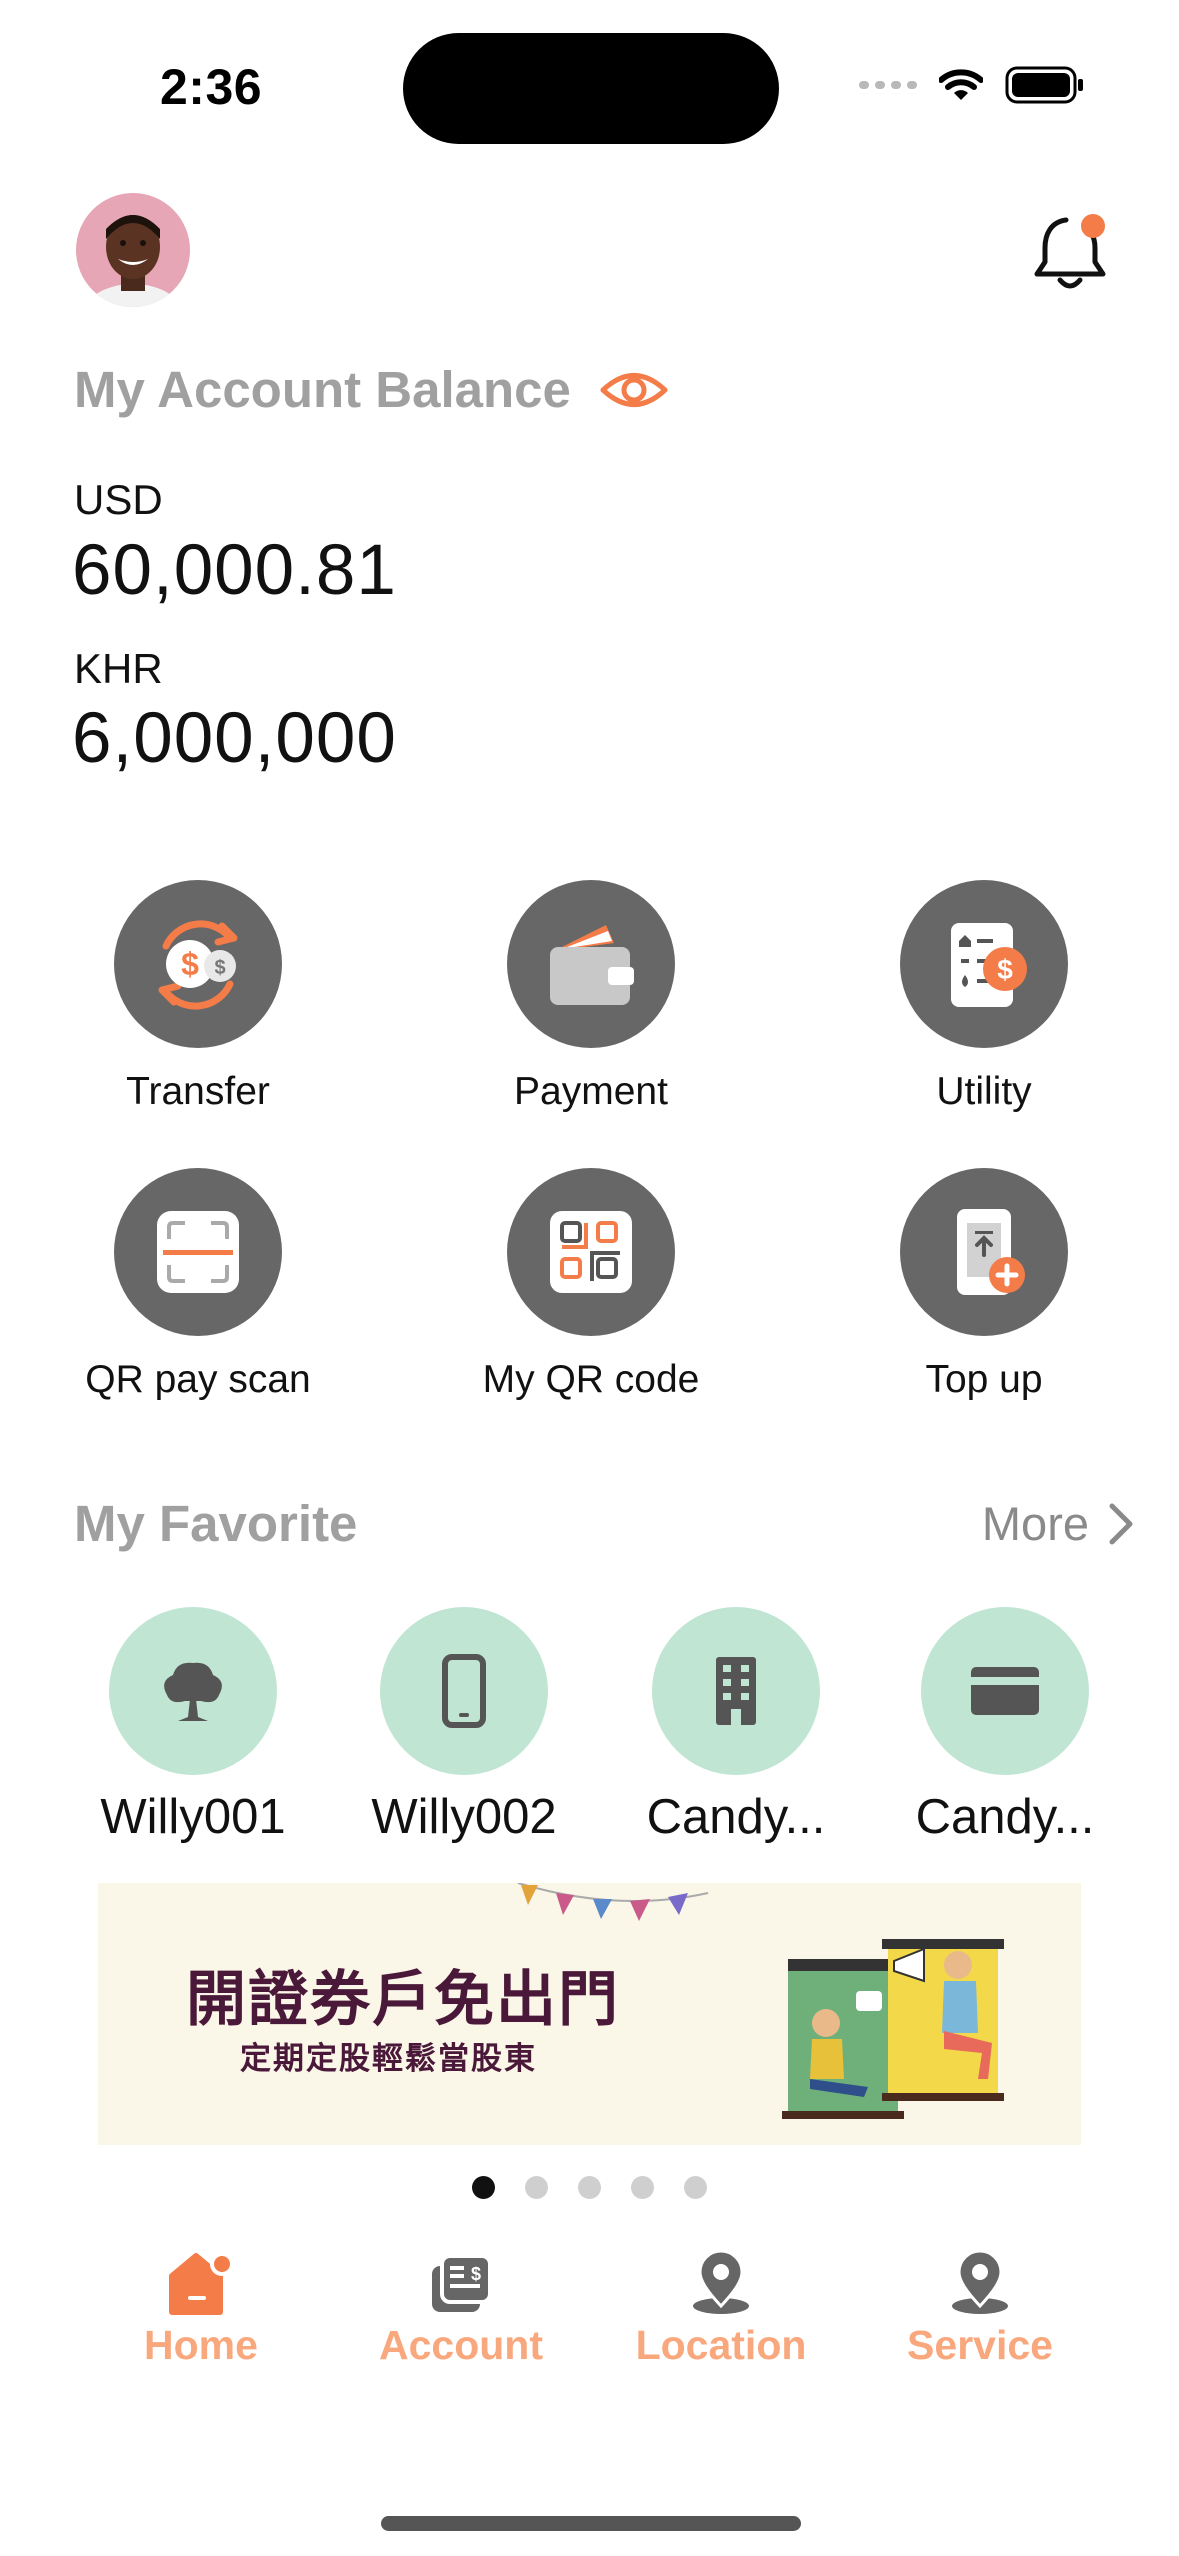 The image size is (1179, 2556). I want to click on usd-balance-value: 60,000.81, so click(234, 570).